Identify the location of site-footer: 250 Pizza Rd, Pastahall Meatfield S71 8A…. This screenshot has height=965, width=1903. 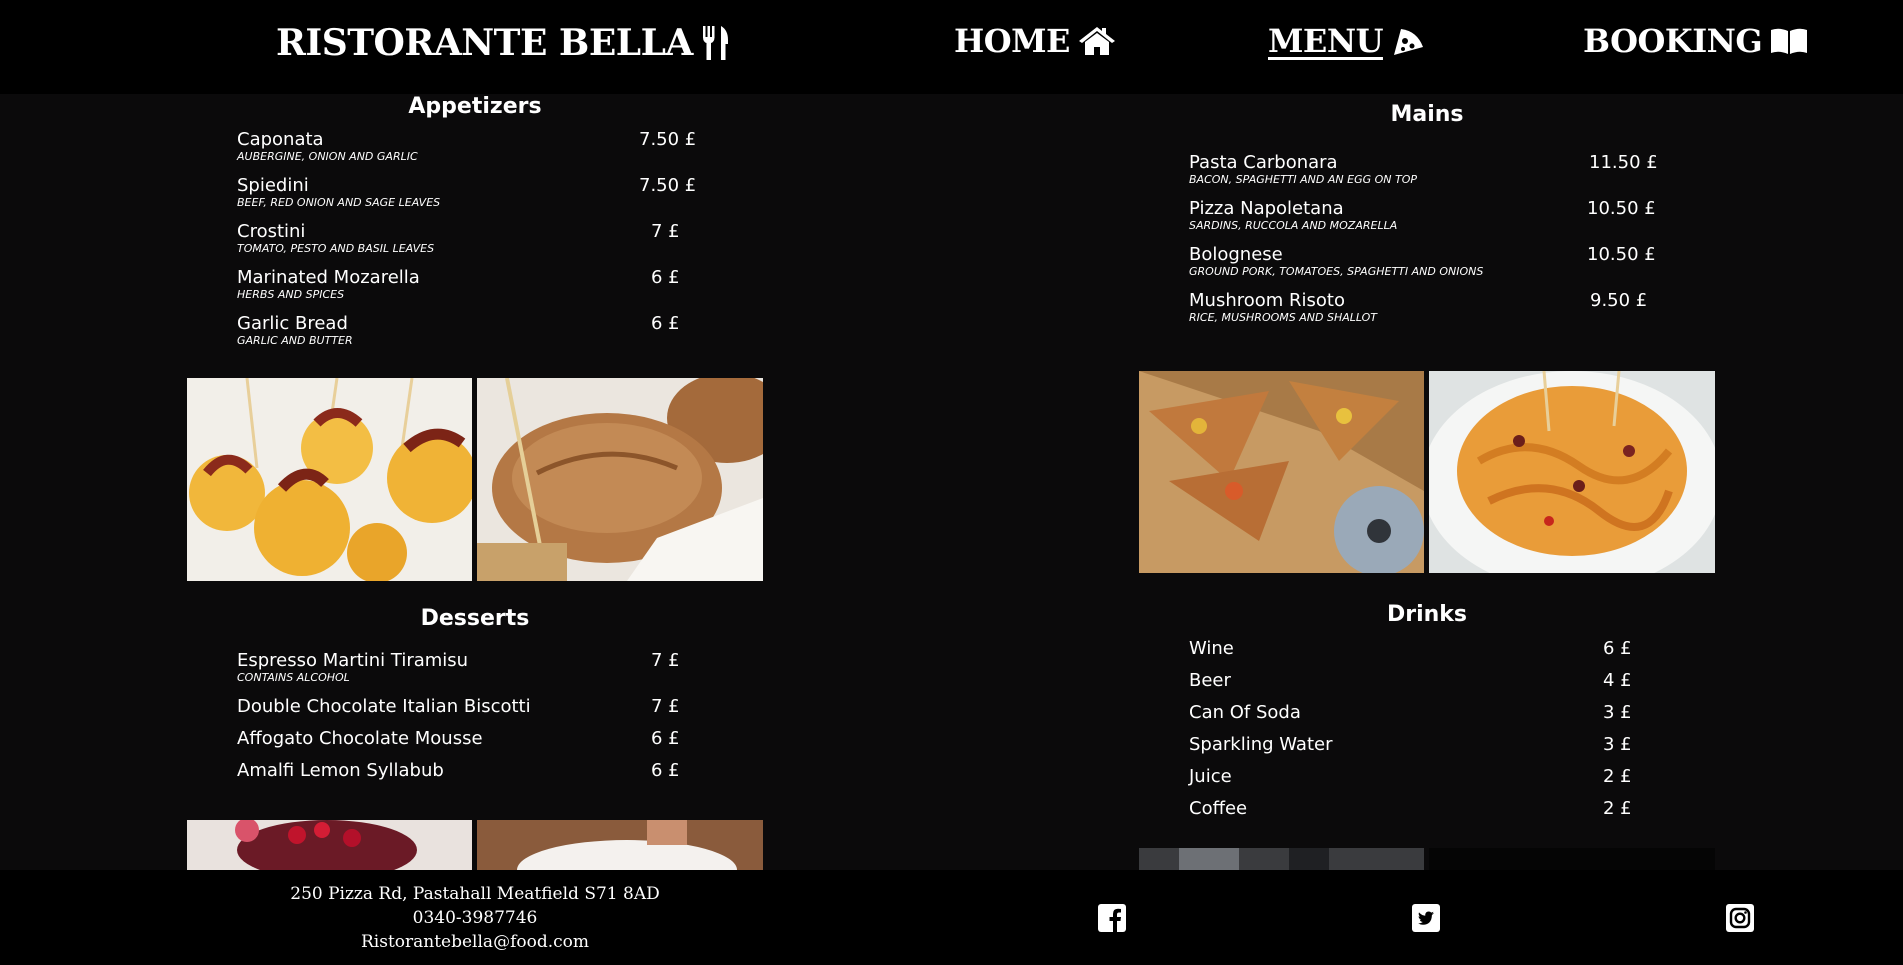
(951, 917).